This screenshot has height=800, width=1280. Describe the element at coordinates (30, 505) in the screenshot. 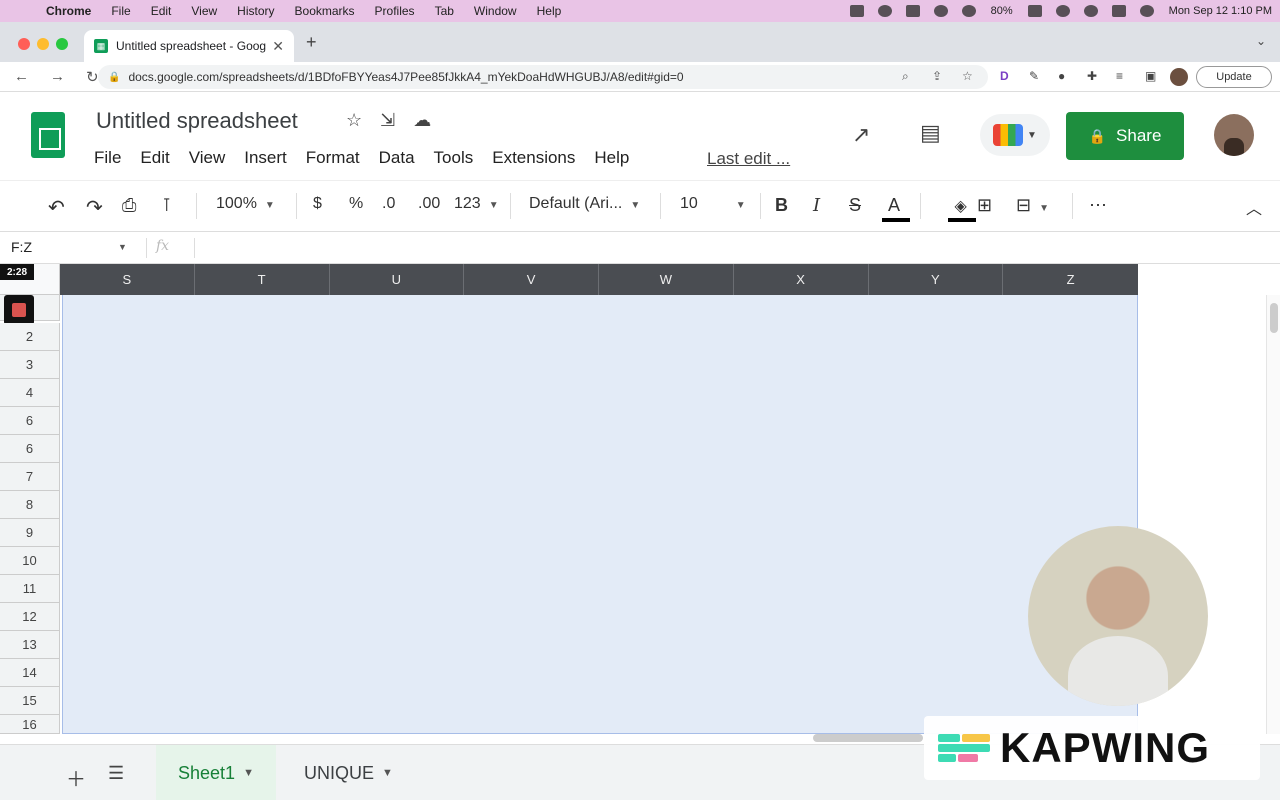

I see `row-header: 8` at that location.